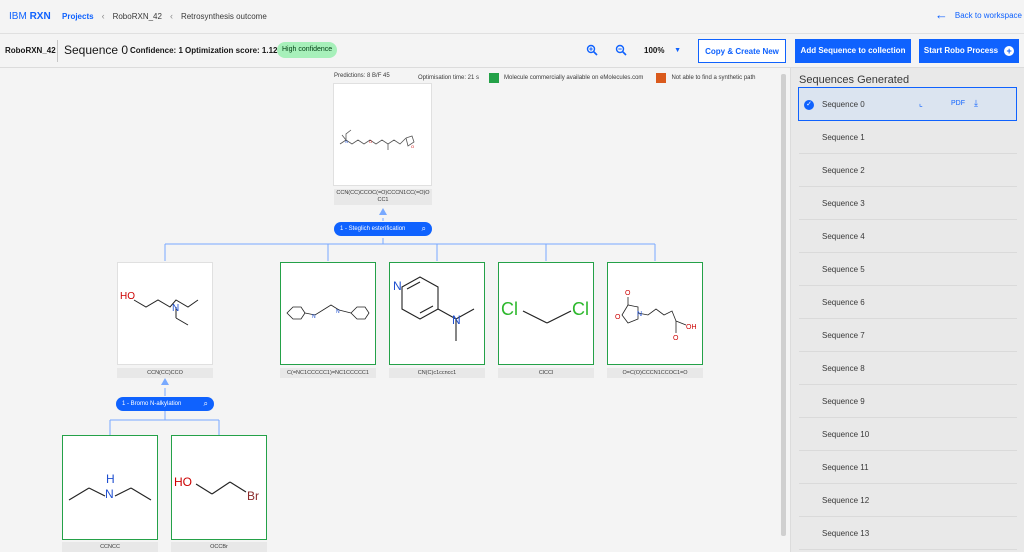 This screenshot has height=552, width=1024. What do you see at coordinates (846, 500) in the screenshot?
I see `sequence-label: Sequence 12` at bounding box center [846, 500].